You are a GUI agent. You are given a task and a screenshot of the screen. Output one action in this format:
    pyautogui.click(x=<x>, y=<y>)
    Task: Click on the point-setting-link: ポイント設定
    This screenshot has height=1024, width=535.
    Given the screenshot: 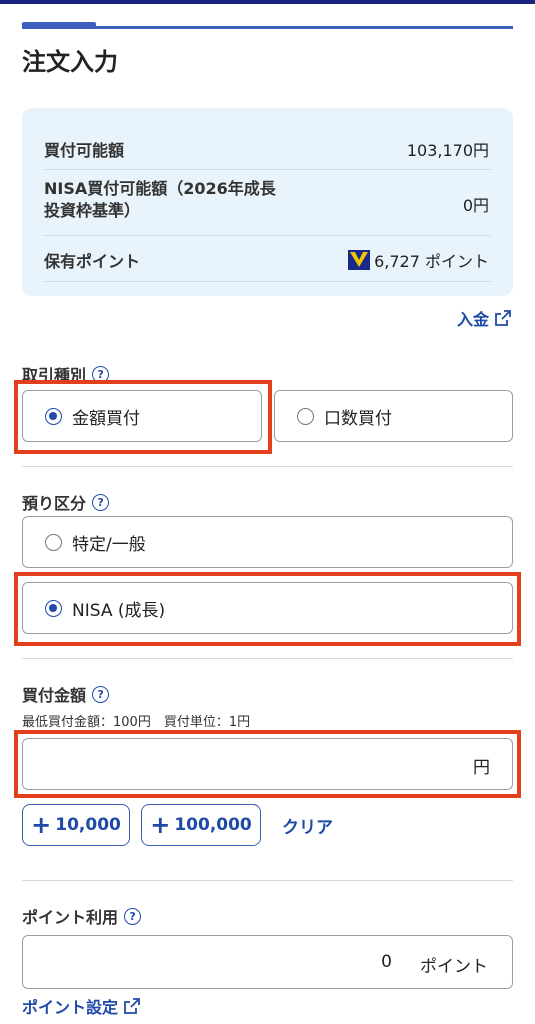 What is the action you would take?
    pyautogui.click(x=81, y=1006)
    